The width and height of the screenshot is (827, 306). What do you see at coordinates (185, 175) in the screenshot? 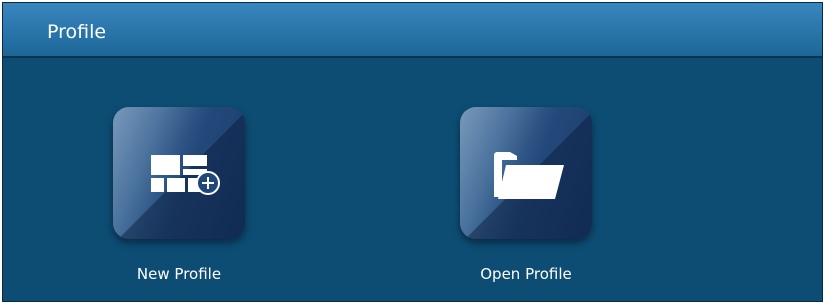
I see `new-profile-icon` at bounding box center [185, 175].